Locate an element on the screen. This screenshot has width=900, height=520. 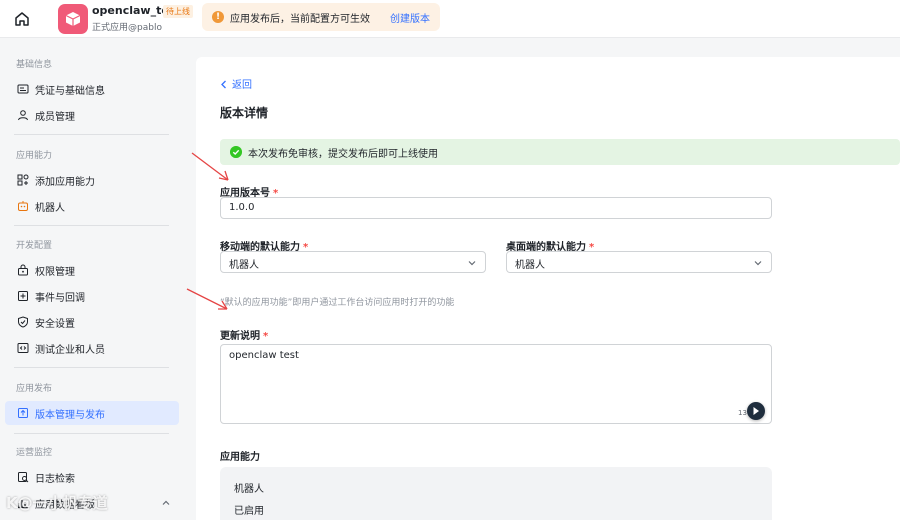
user-icon is located at coordinates (23, 115).